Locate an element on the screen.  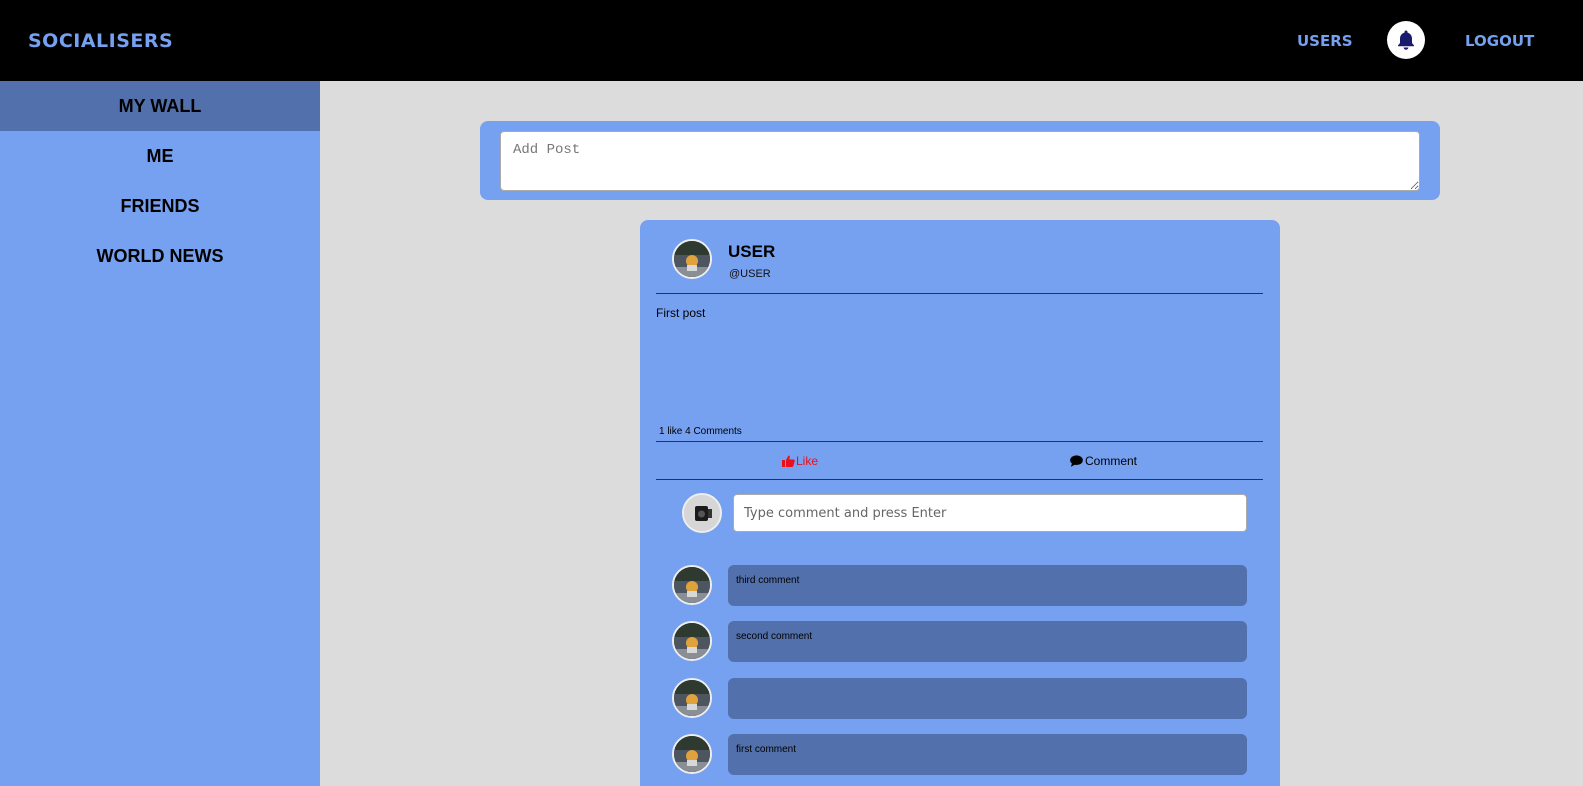
camera-photo-icon is located at coordinates (702, 513).